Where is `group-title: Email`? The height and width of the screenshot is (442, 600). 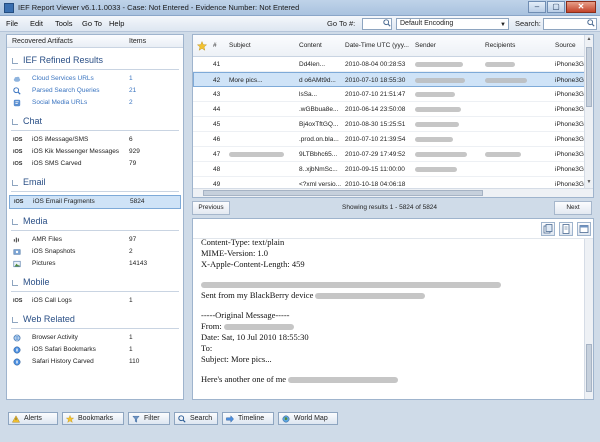
group-title: Email is located at coordinates (95, 182).